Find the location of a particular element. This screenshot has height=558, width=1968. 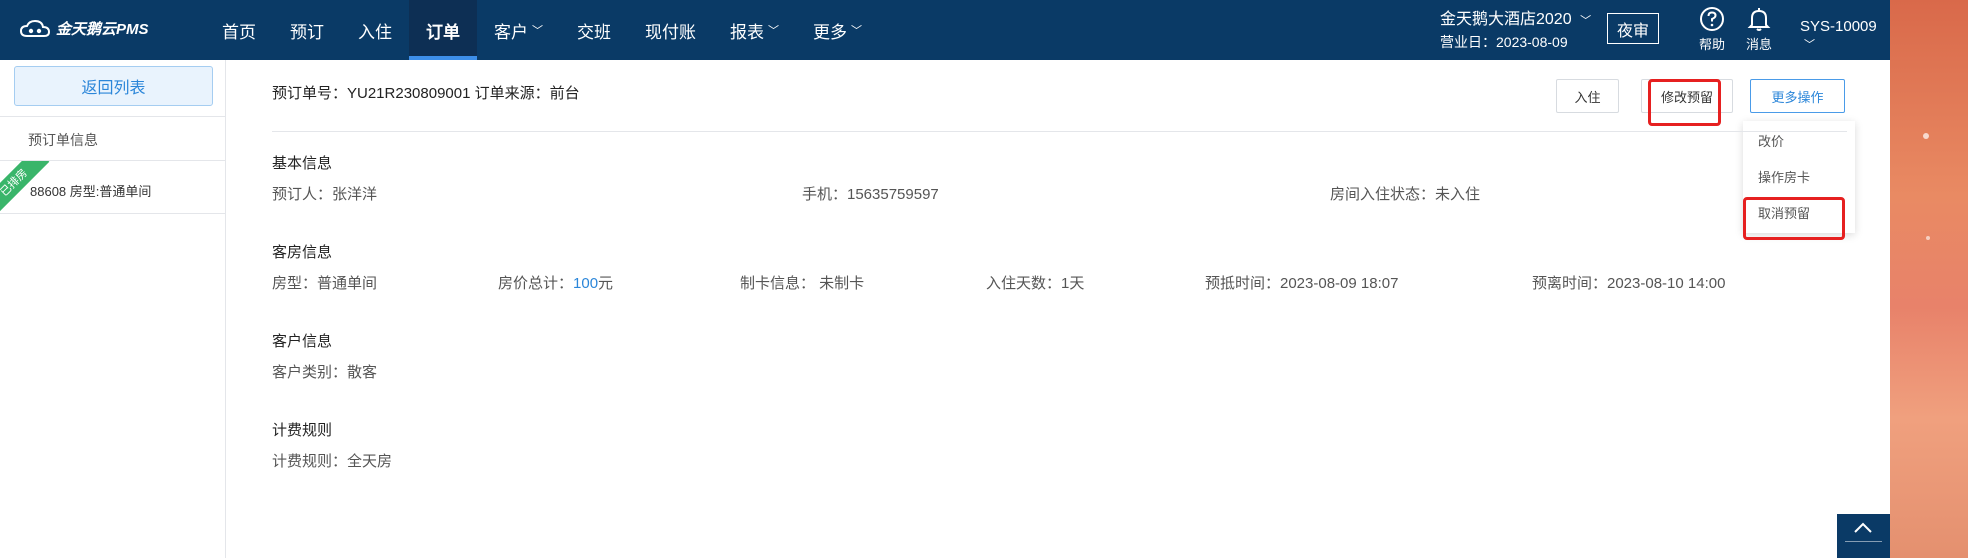

order-header: 预订单号：YU21R230809001 订单来源：前台 is located at coordinates (426, 93).